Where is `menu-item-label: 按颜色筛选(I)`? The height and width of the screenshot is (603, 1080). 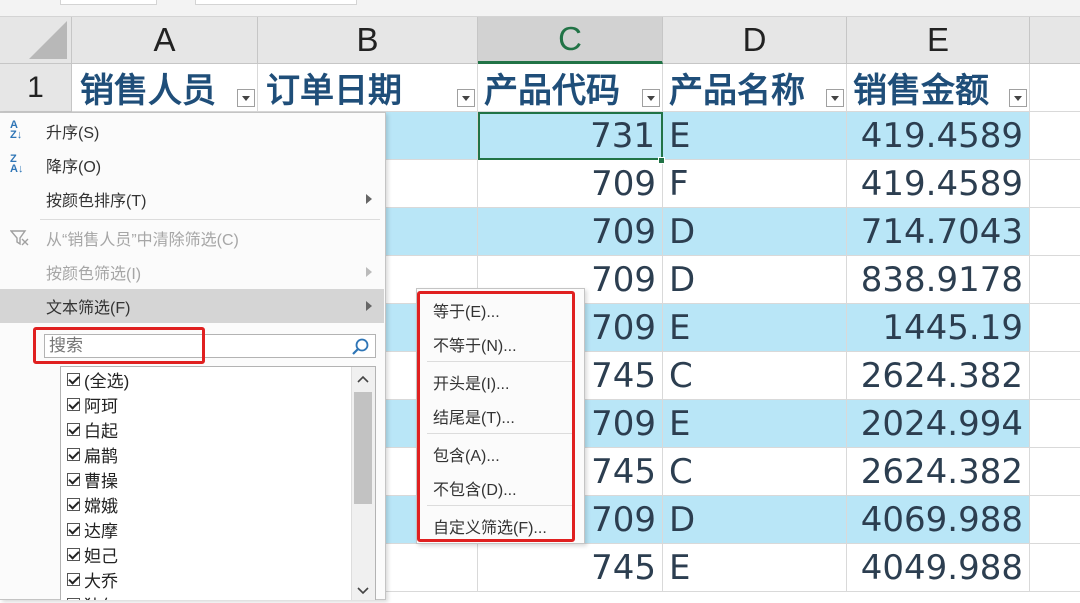 menu-item-label: 按颜色筛选(I) is located at coordinates (94, 274).